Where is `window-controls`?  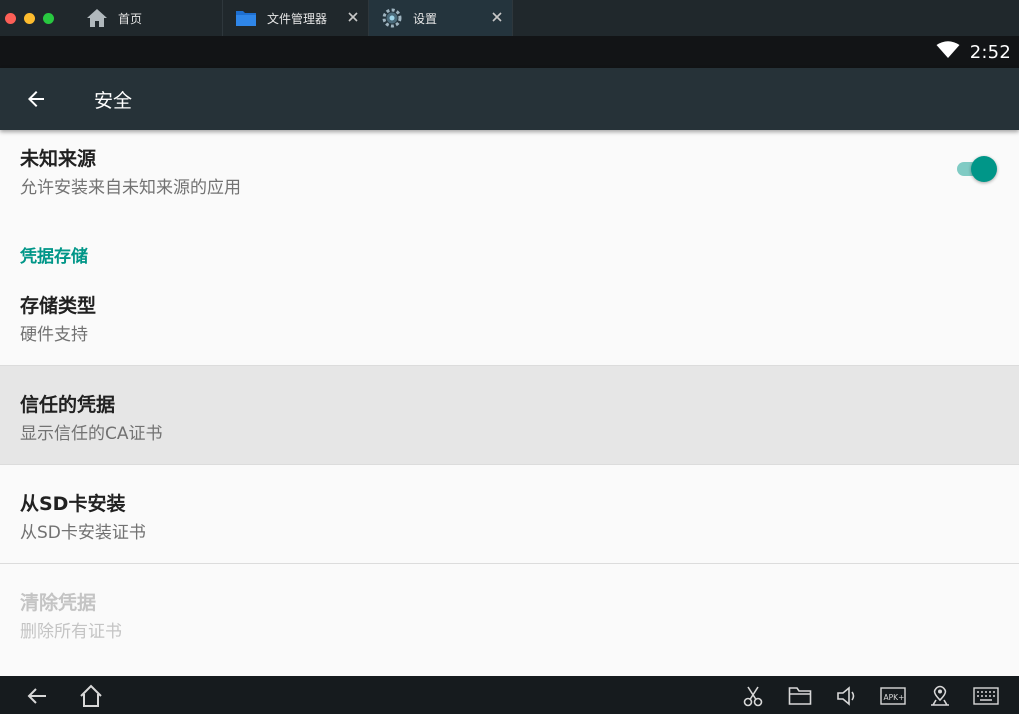 window-controls is located at coordinates (37, 18).